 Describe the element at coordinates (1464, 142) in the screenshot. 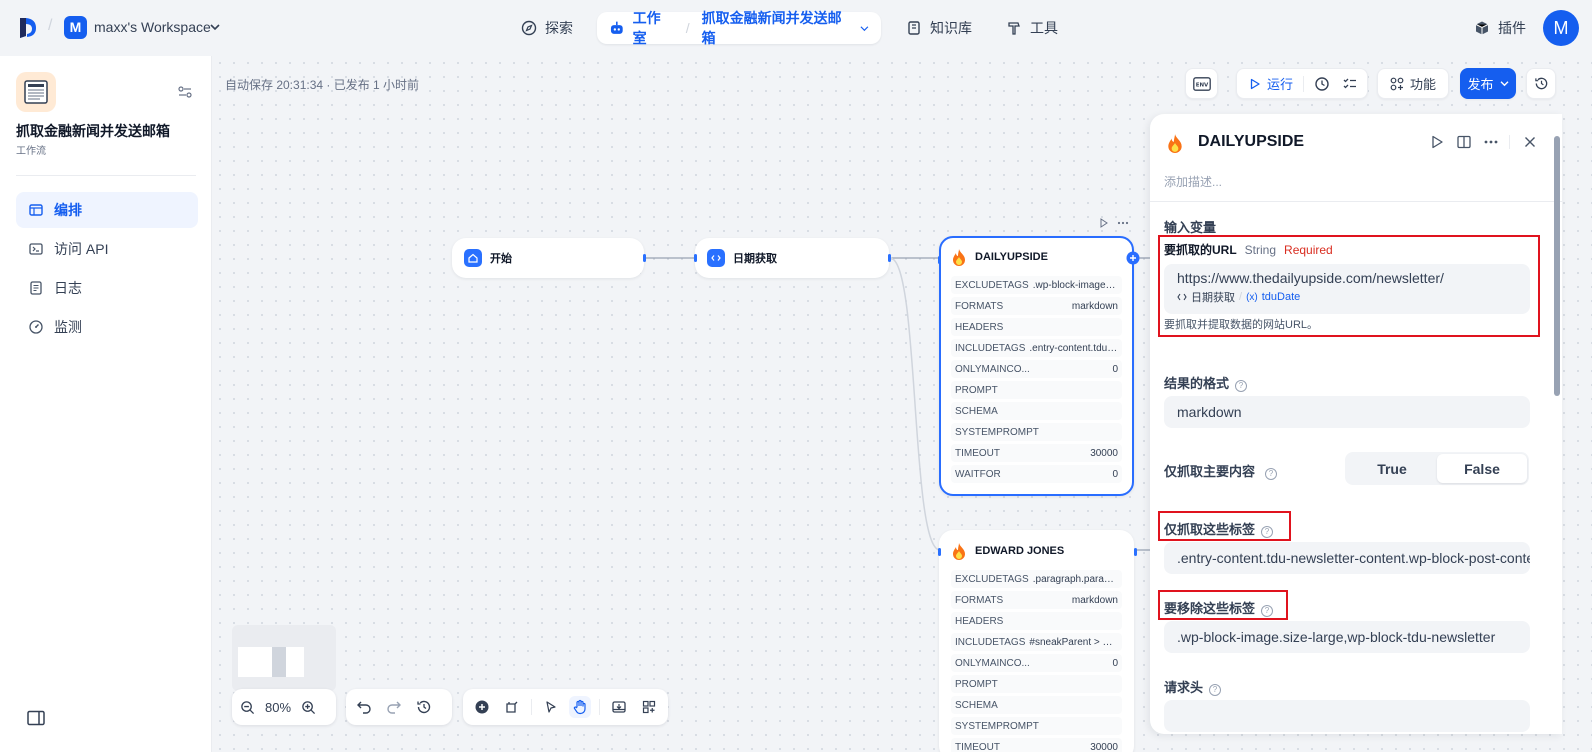

I see `split-view-icon` at that location.